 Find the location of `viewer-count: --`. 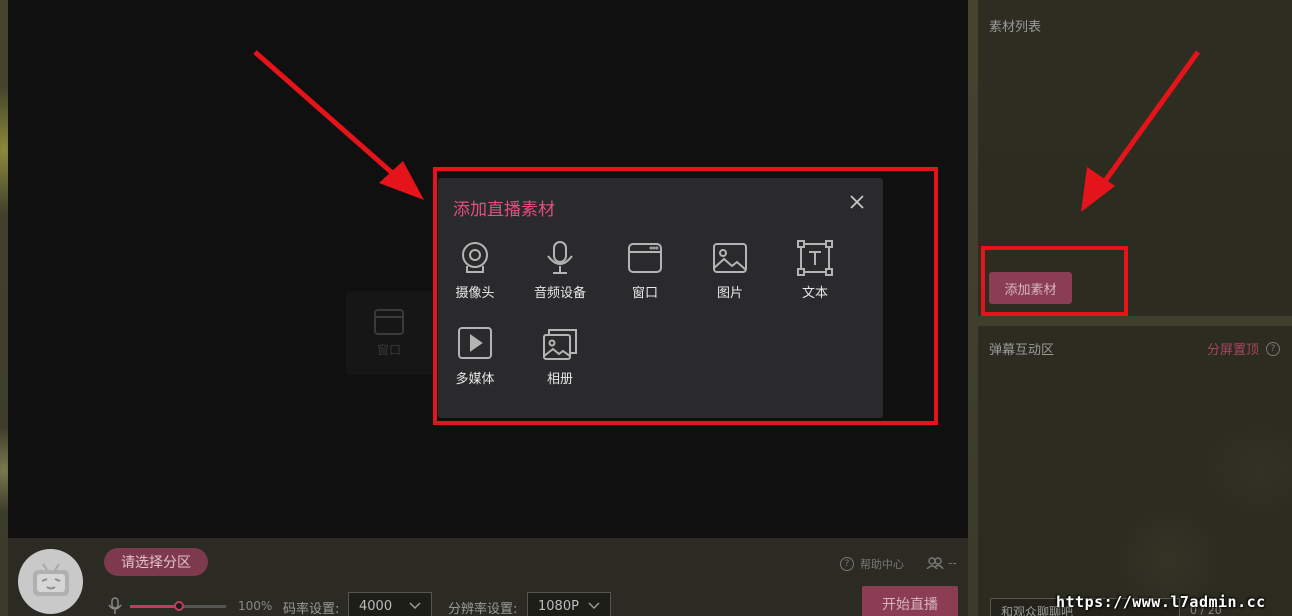

viewer-count: -- is located at coordinates (941, 563).